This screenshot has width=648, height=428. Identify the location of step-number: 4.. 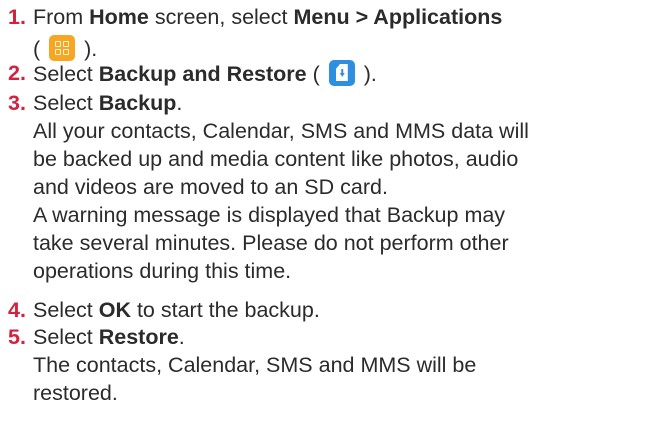
(17, 310).